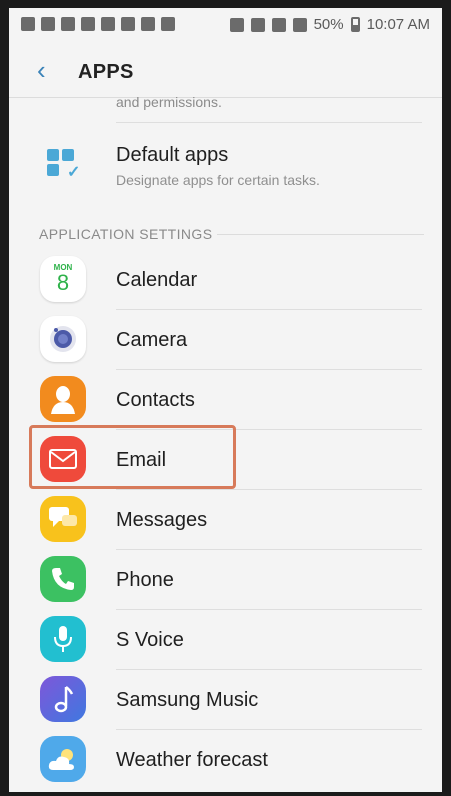 The image size is (451, 796). What do you see at coordinates (63, 399) in the screenshot?
I see `contacts-icon` at bounding box center [63, 399].